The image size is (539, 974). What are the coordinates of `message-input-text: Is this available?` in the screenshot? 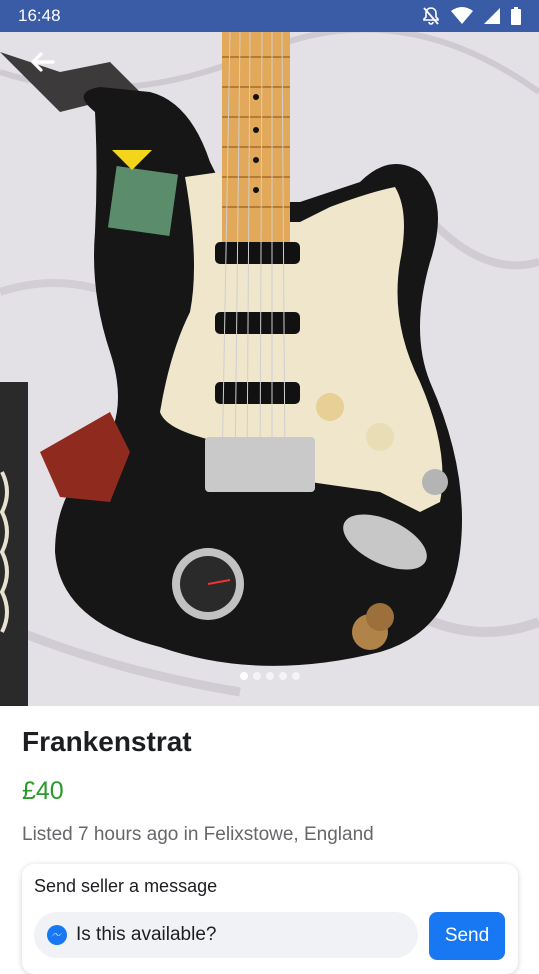 It's located at (146, 935).